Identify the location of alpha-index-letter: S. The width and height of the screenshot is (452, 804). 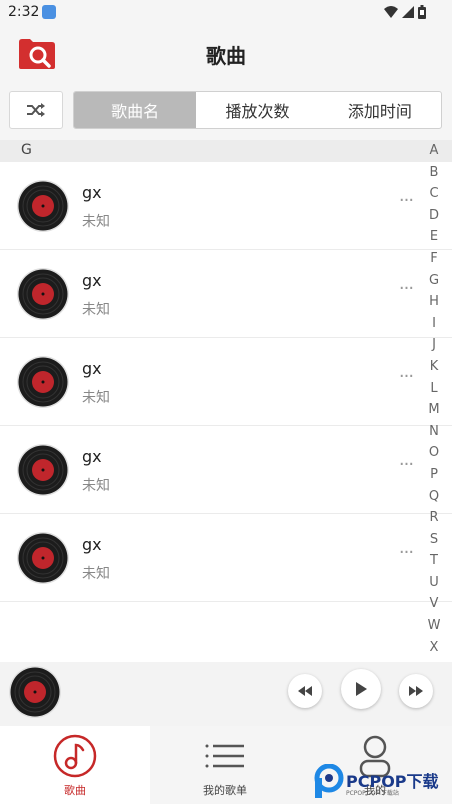
(434, 540).